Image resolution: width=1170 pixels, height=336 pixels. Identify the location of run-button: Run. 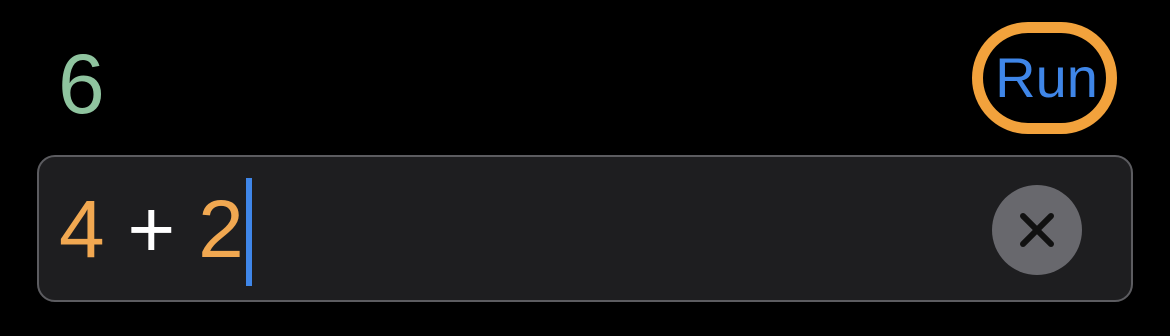
(1044, 78).